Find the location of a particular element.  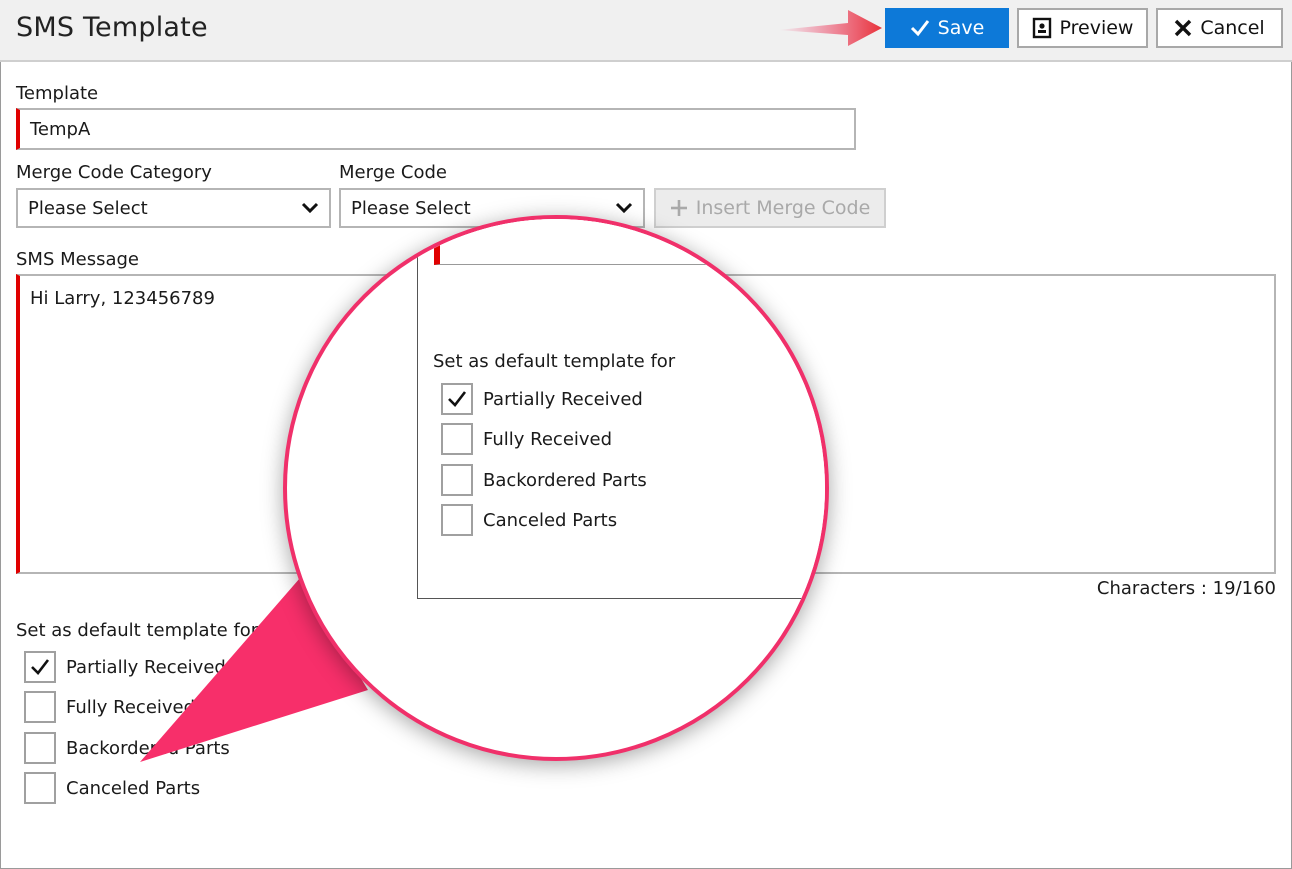

cancel-button-label: Cancel is located at coordinates (1232, 28).